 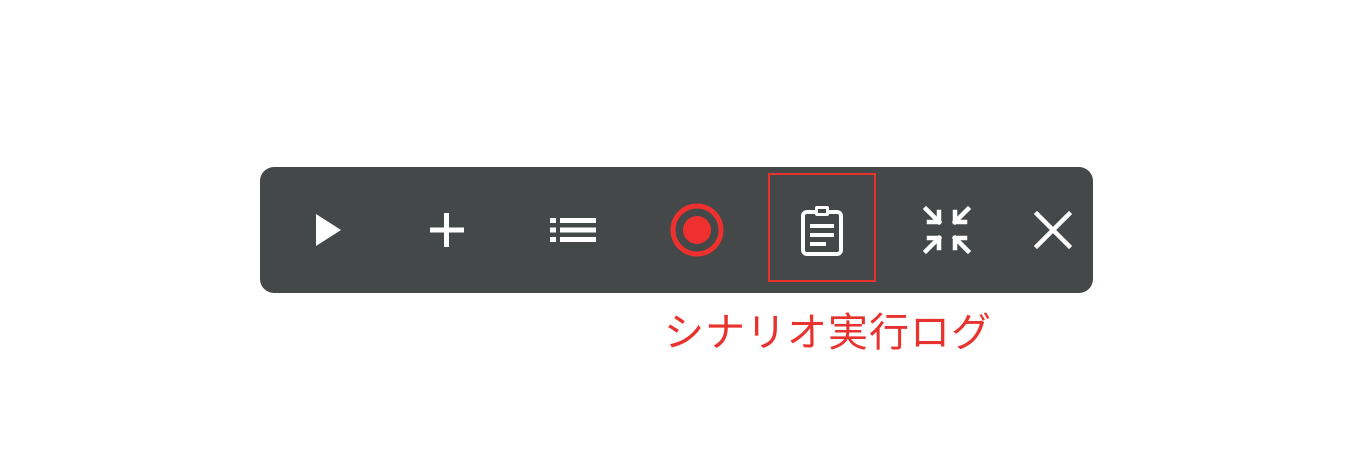 I want to click on close-button, so click(x=1053, y=230).